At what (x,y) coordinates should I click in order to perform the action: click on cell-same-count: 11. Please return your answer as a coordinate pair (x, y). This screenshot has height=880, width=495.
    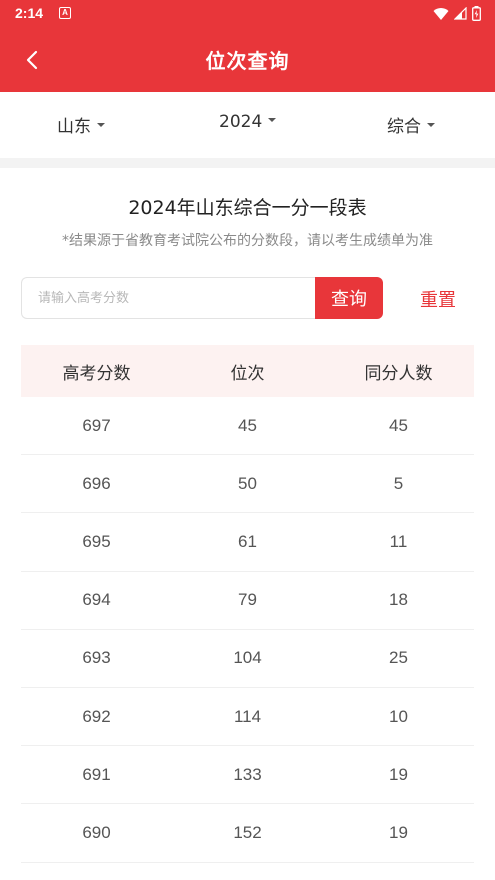
    Looking at the image, I should click on (398, 541).